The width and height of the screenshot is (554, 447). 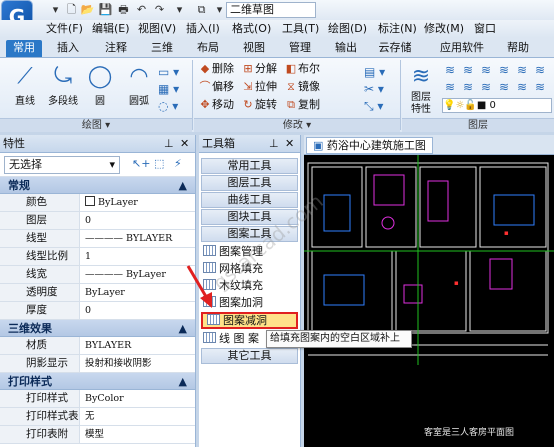 What do you see at coordinates (249, 356) in the screenshot?
I see `toolbox-category: 其它工具` at bounding box center [249, 356].